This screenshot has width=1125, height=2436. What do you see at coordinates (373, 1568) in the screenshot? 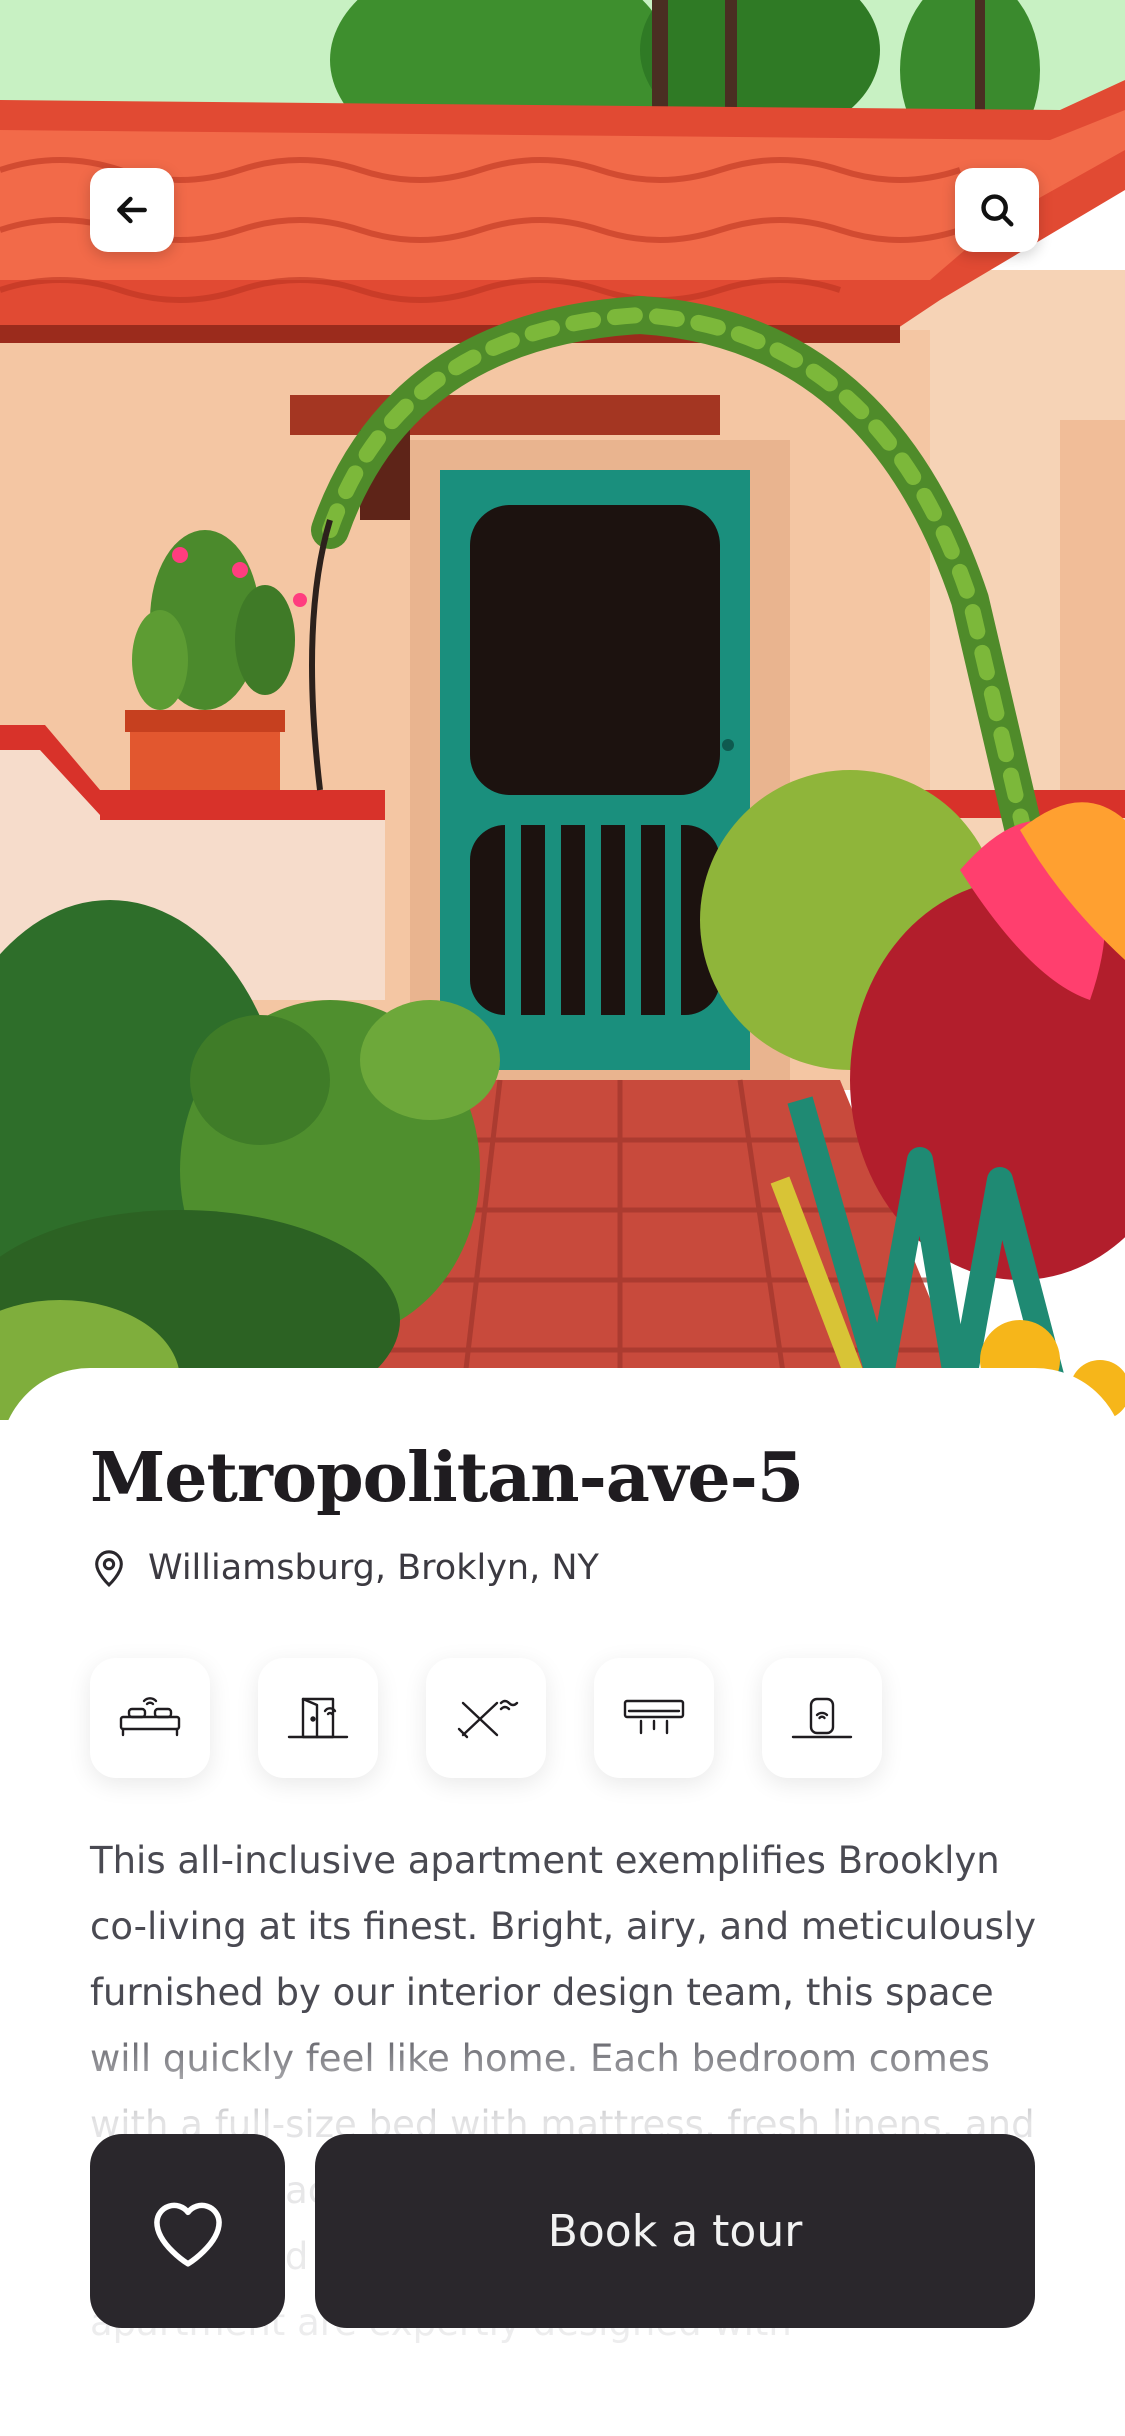
I see `location-text: Williamsburg, Broklyn, NY` at bounding box center [373, 1568].